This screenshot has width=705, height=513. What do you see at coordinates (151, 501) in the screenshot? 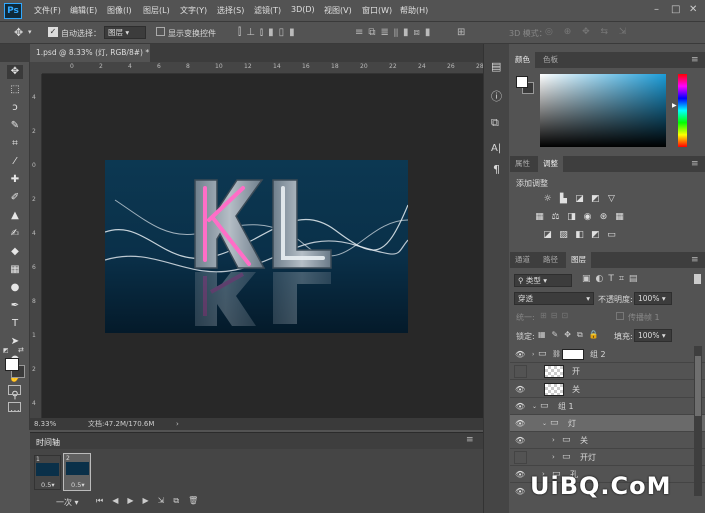
I see `playback-controls: ⏮◀▶▶⇲⧉🗑` at bounding box center [151, 501].